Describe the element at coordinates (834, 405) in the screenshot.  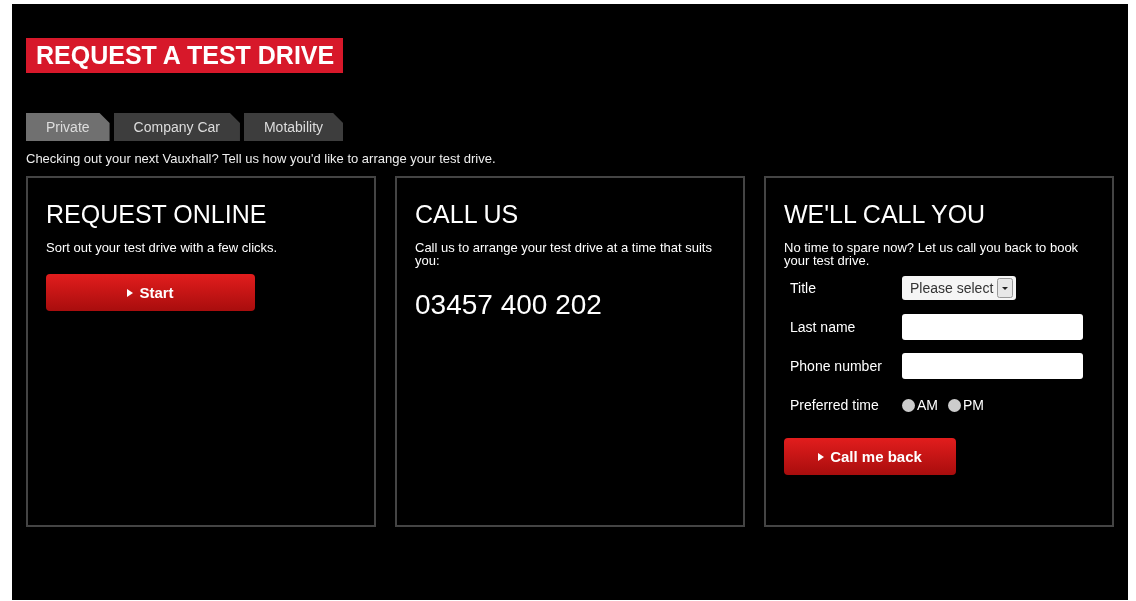
I see `field-label: Preferred time` at that location.